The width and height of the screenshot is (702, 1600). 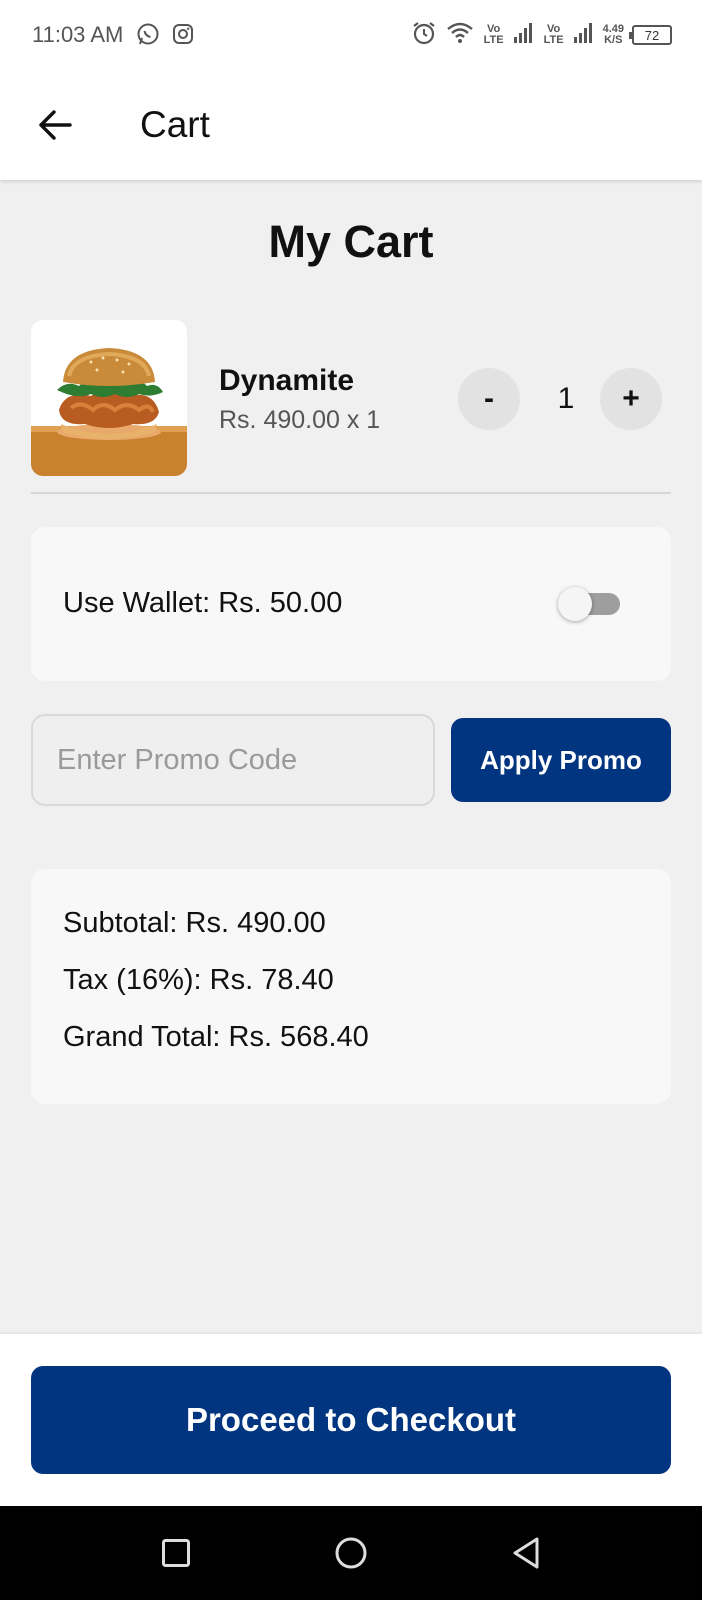 I want to click on alarm-icon, so click(x=424, y=35).